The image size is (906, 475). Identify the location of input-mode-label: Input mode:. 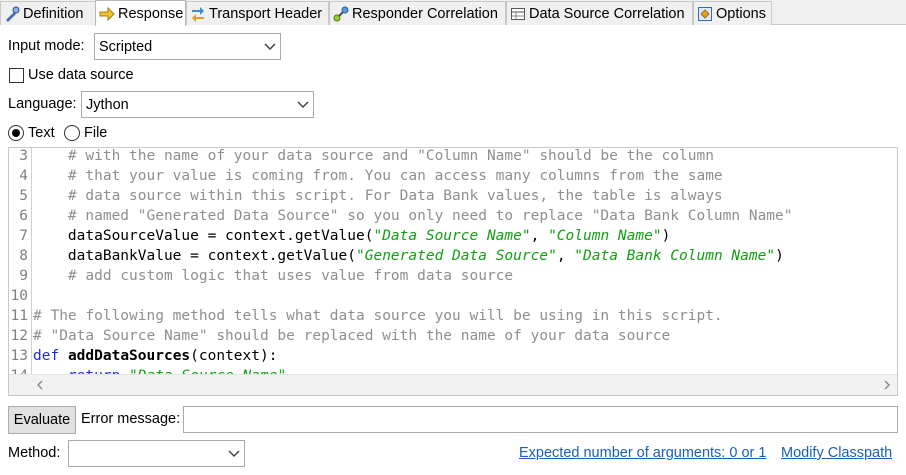
(46, 46).